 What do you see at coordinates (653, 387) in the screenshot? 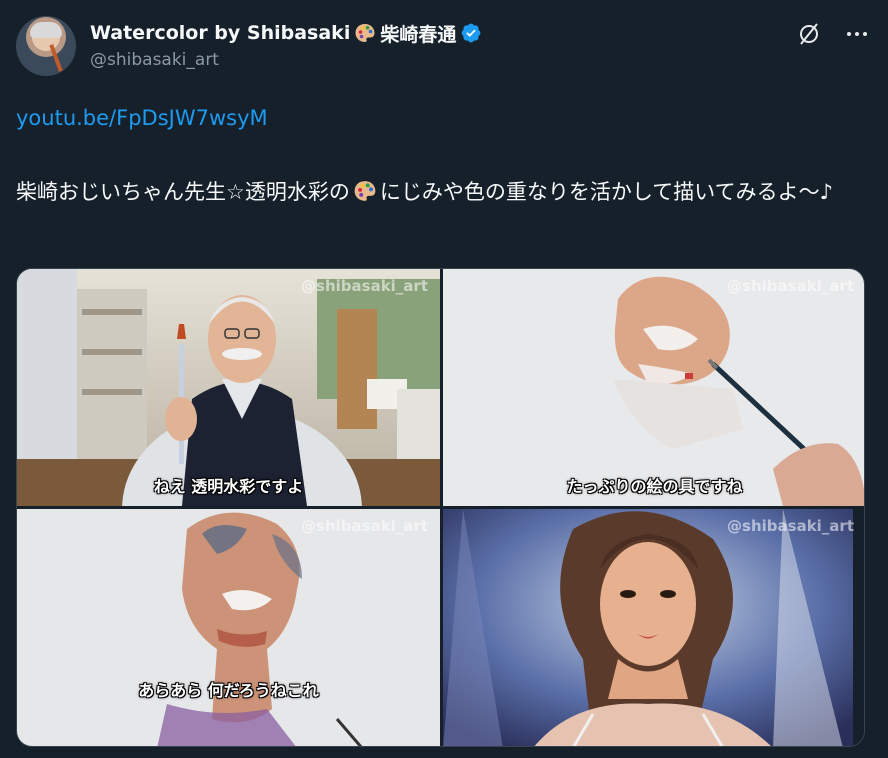
I see `media-video-thumbnail-2: @shibasaki_art たっぷりの絵の具ですね` at bounding box center [653, 387].